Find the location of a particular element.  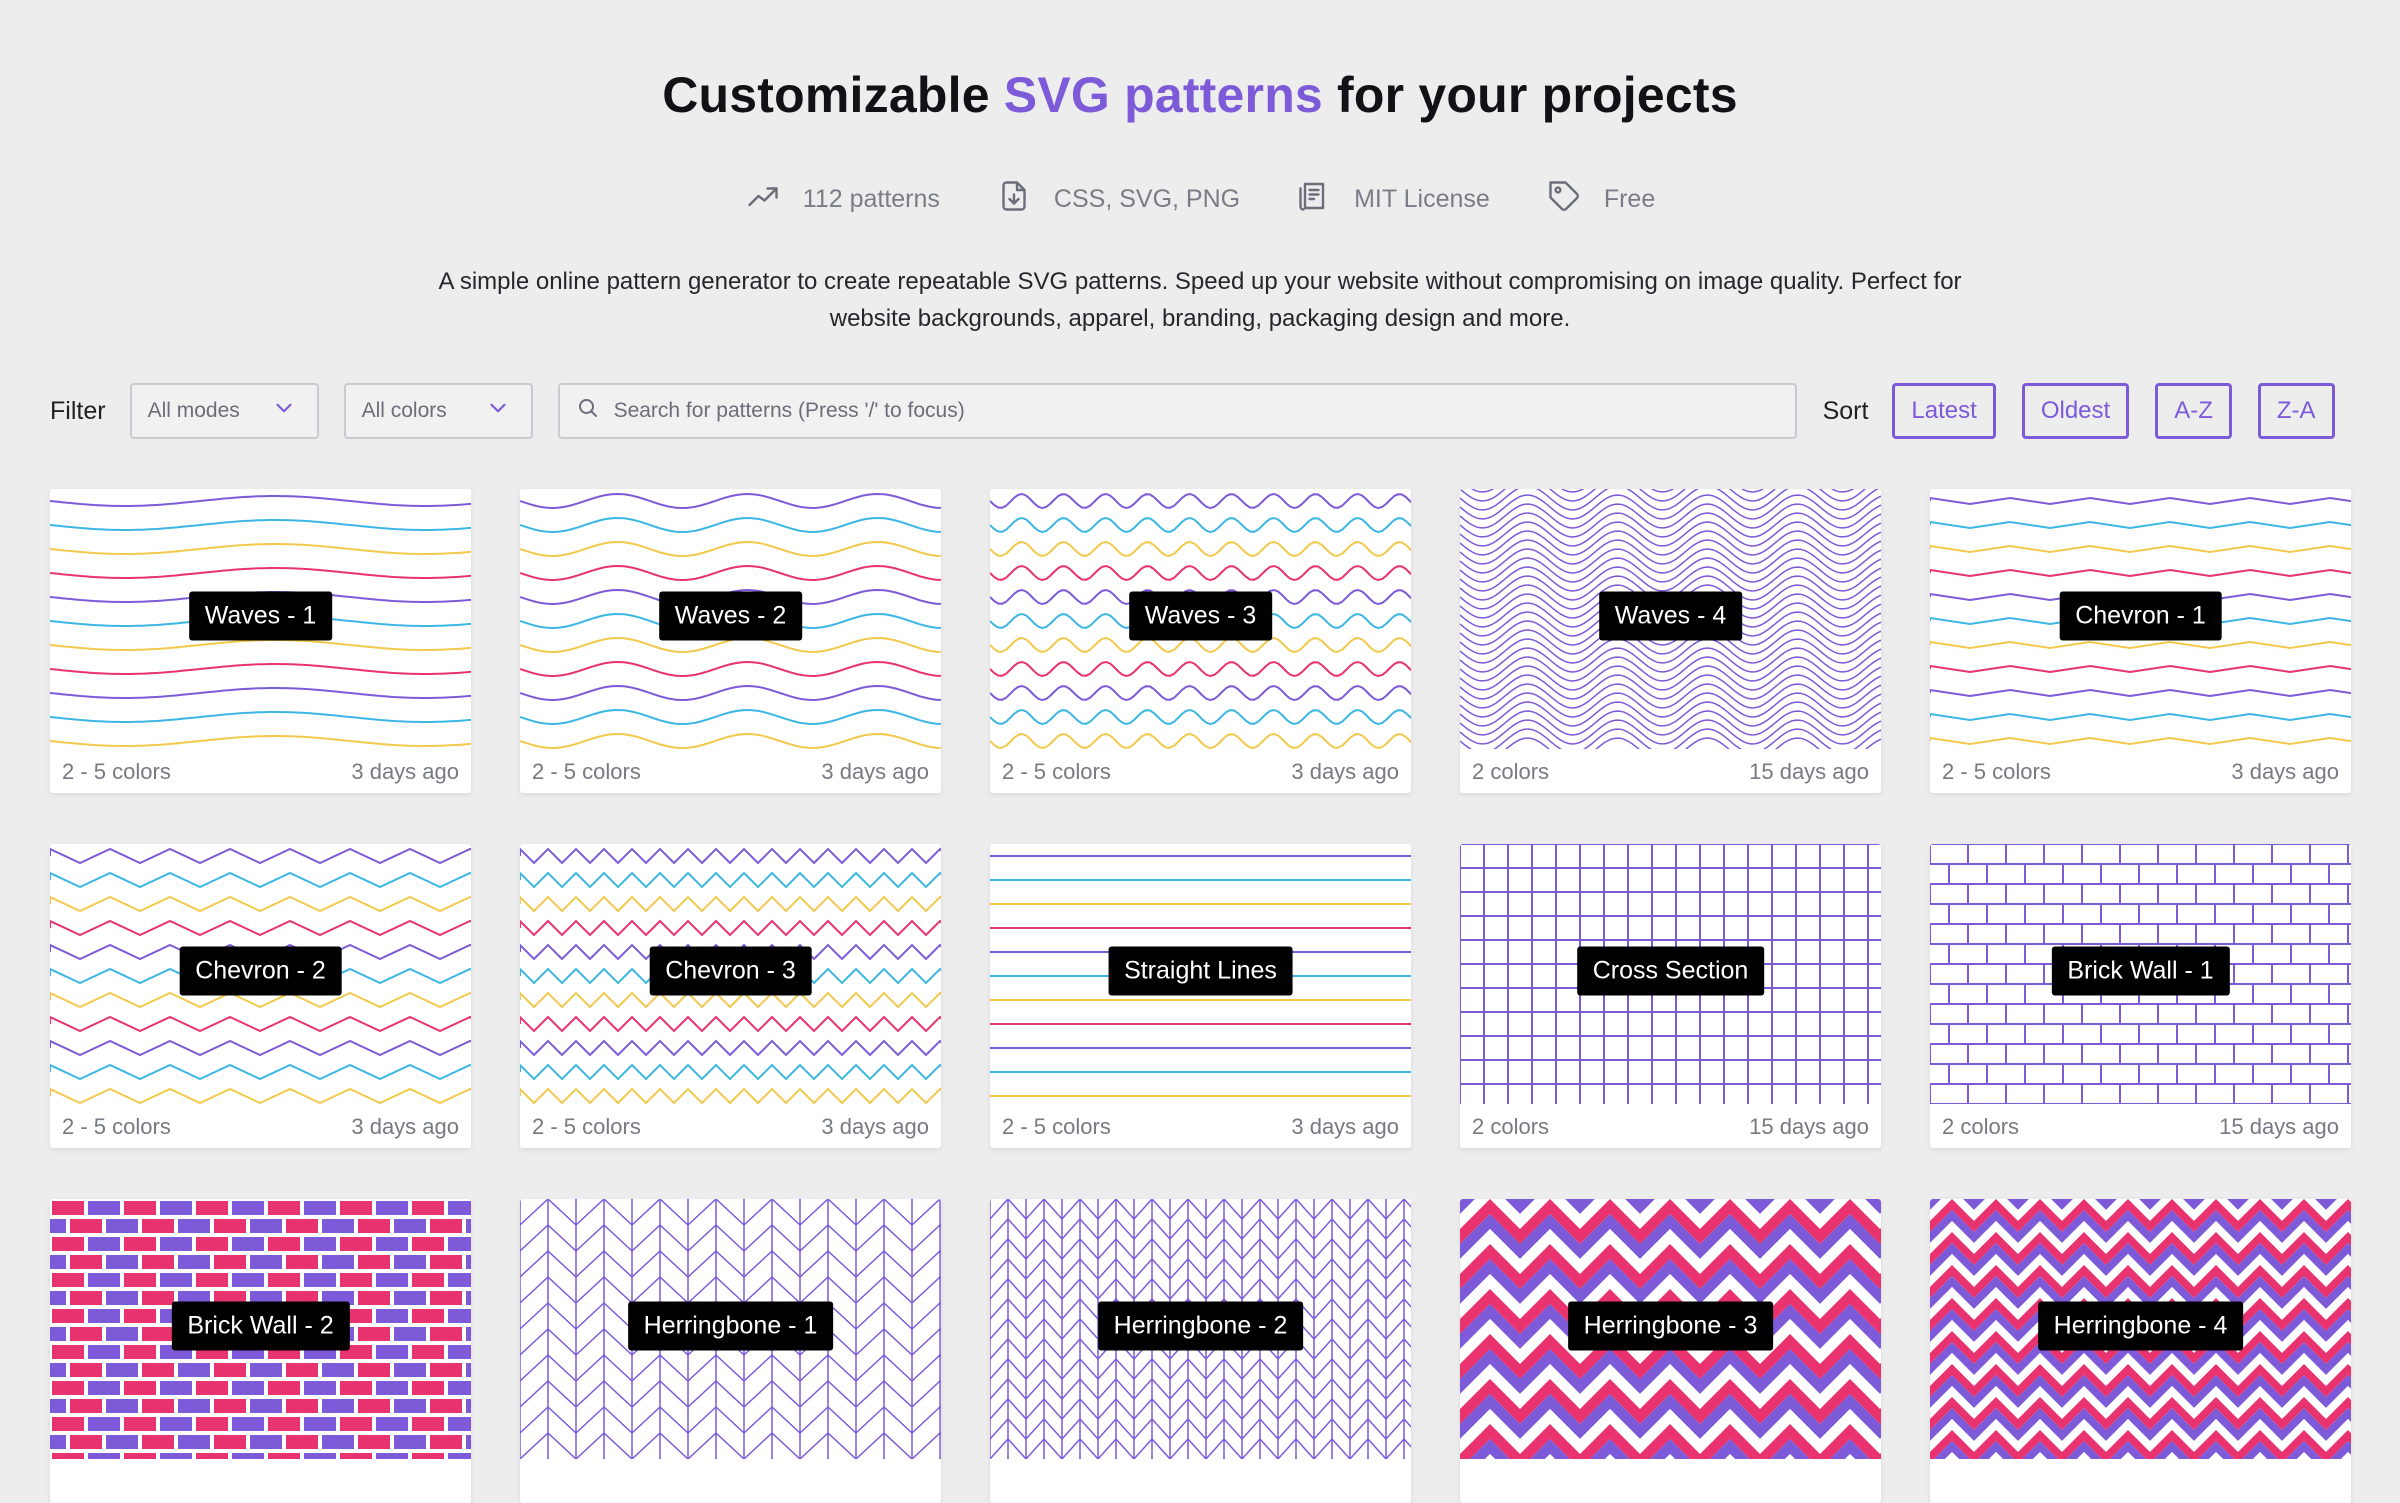

search-icon is located at coordinates (595, 411).